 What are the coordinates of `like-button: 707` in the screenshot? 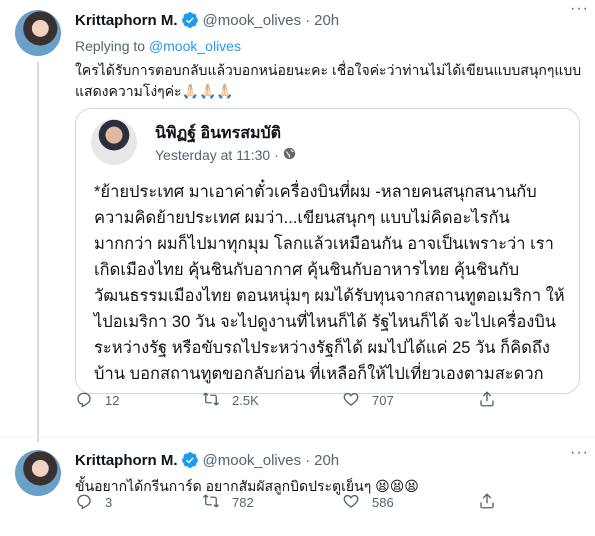 It's located at (368, 400).